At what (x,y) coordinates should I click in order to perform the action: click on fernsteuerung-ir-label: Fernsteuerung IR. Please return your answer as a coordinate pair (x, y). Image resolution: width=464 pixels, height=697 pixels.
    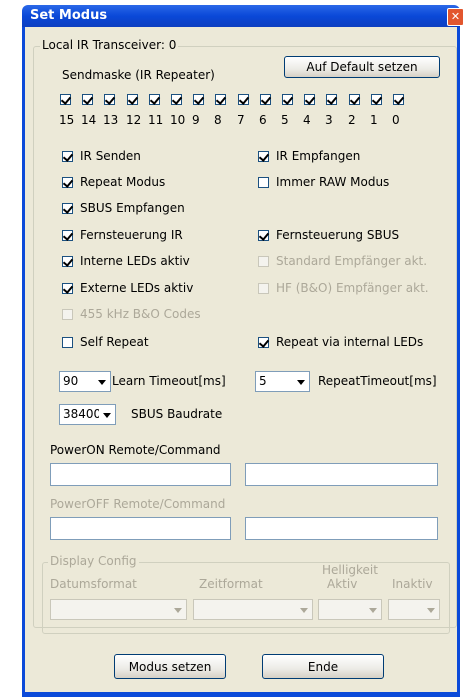
    Looking at the image, I should click on (131, 235).